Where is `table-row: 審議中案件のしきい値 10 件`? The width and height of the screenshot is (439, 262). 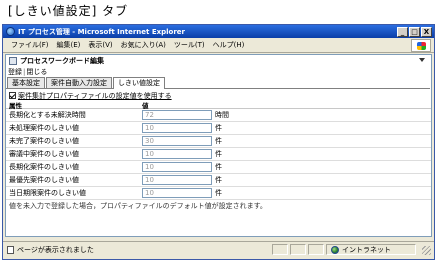
table-row: 審議中案件のしきい値 10 件 is located at coordinates (218, 154).